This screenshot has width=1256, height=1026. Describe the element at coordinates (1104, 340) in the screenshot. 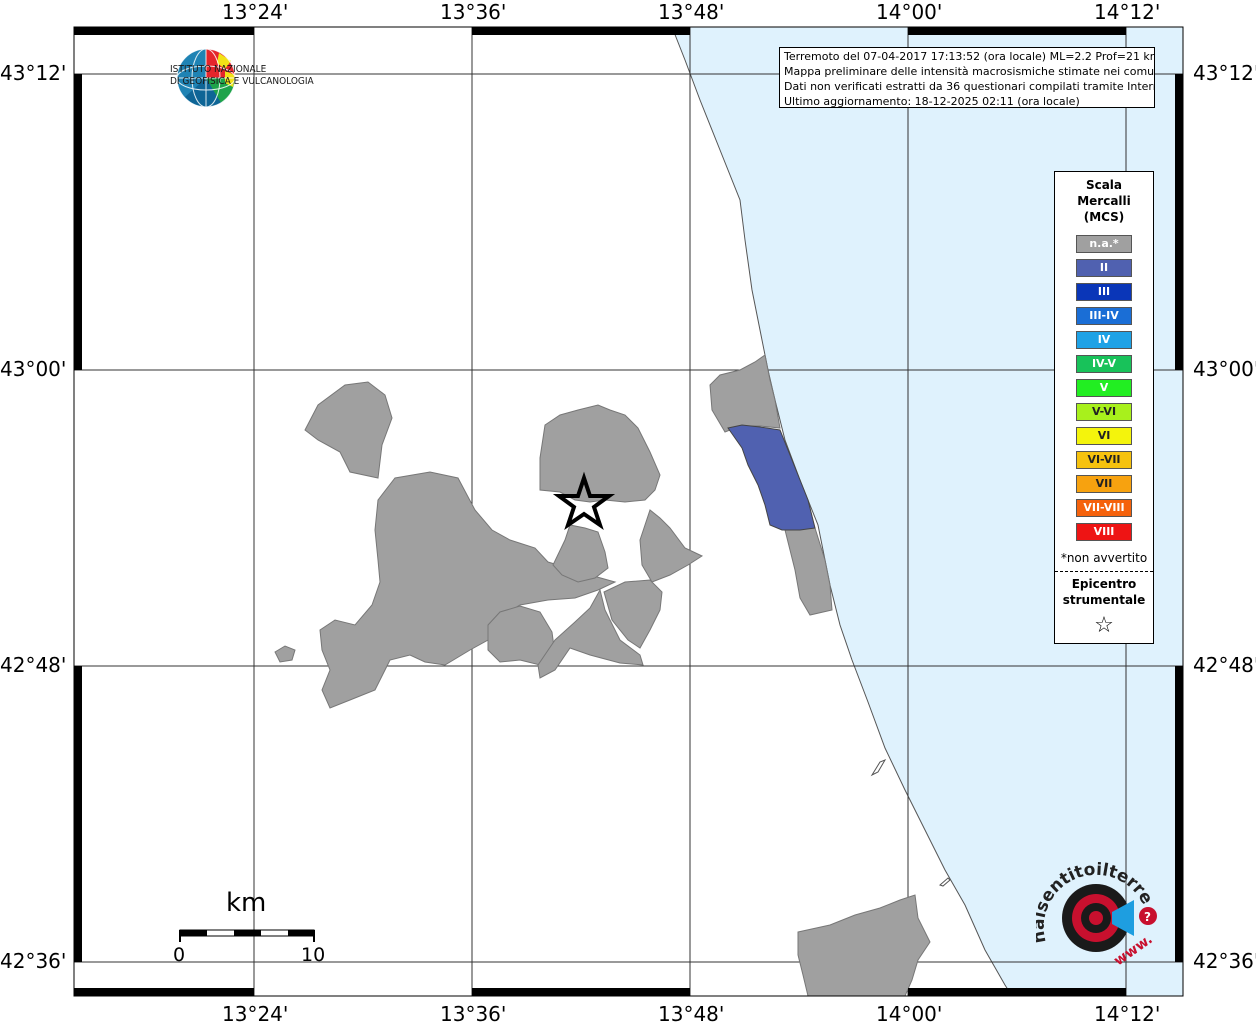

I see `legend-swatch: IV` at that location.